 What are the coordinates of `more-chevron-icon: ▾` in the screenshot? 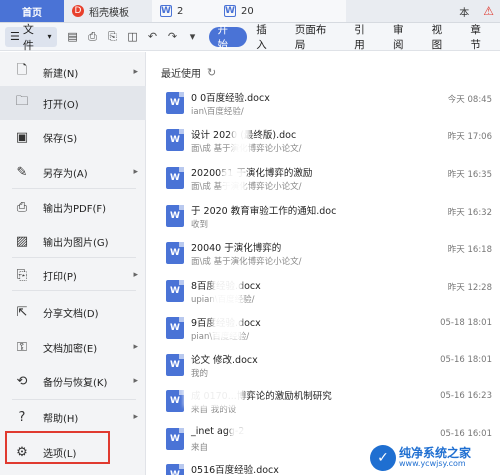 It's located at (193, 37).